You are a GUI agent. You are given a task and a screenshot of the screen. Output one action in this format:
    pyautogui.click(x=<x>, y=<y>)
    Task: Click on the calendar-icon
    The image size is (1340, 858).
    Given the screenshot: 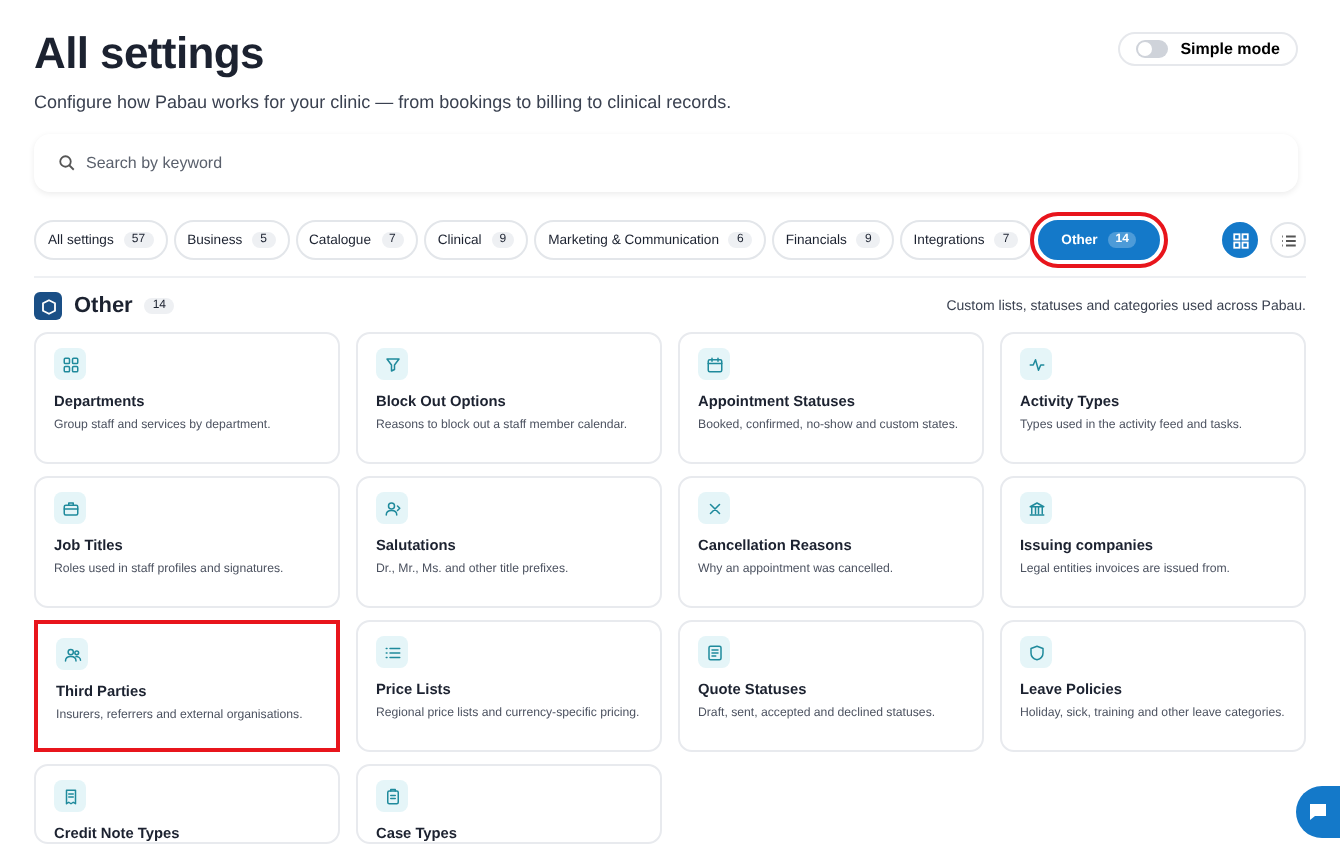 What is the action you would take?
    pyautogui.click(x=714, y=364)
    